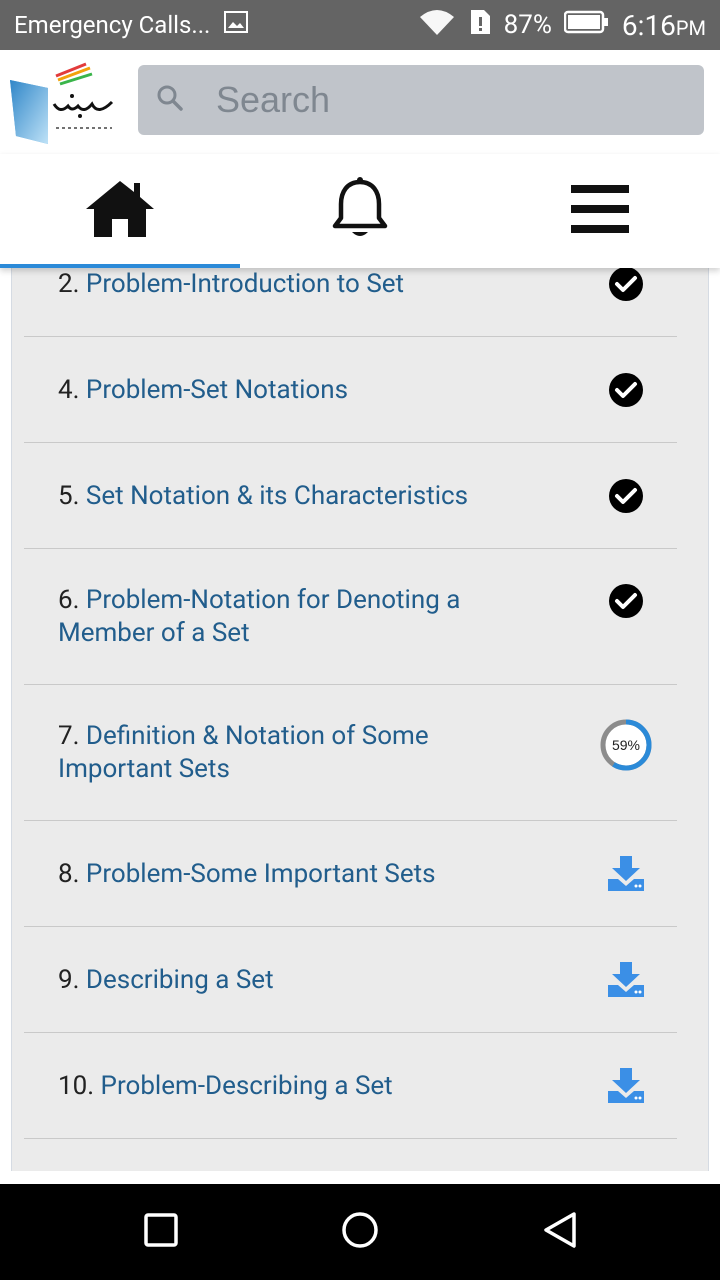 This screenshot has width=720, height=1280. I want to click on lesson-number: 10., so click(76, 1086).